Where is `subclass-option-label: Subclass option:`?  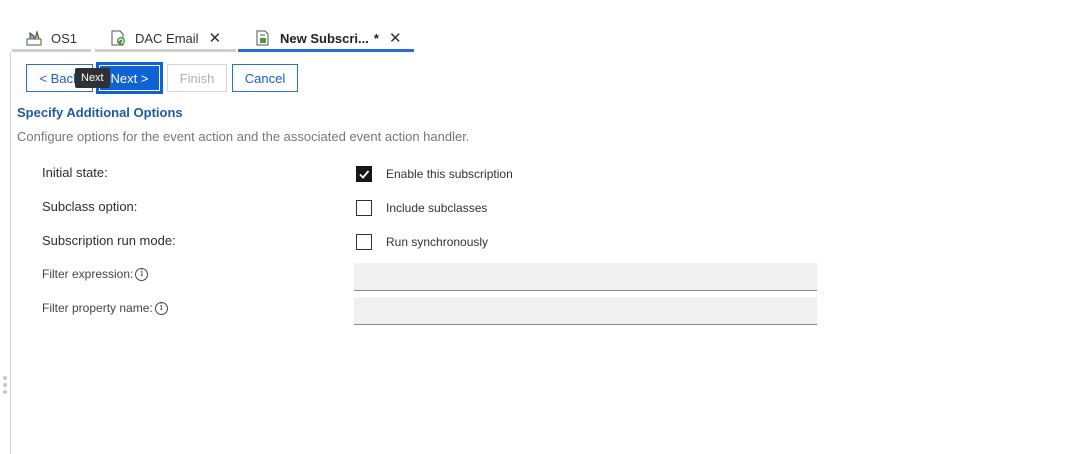 subclass-option-label: Subclass option: is located at coordinates (90, 206).